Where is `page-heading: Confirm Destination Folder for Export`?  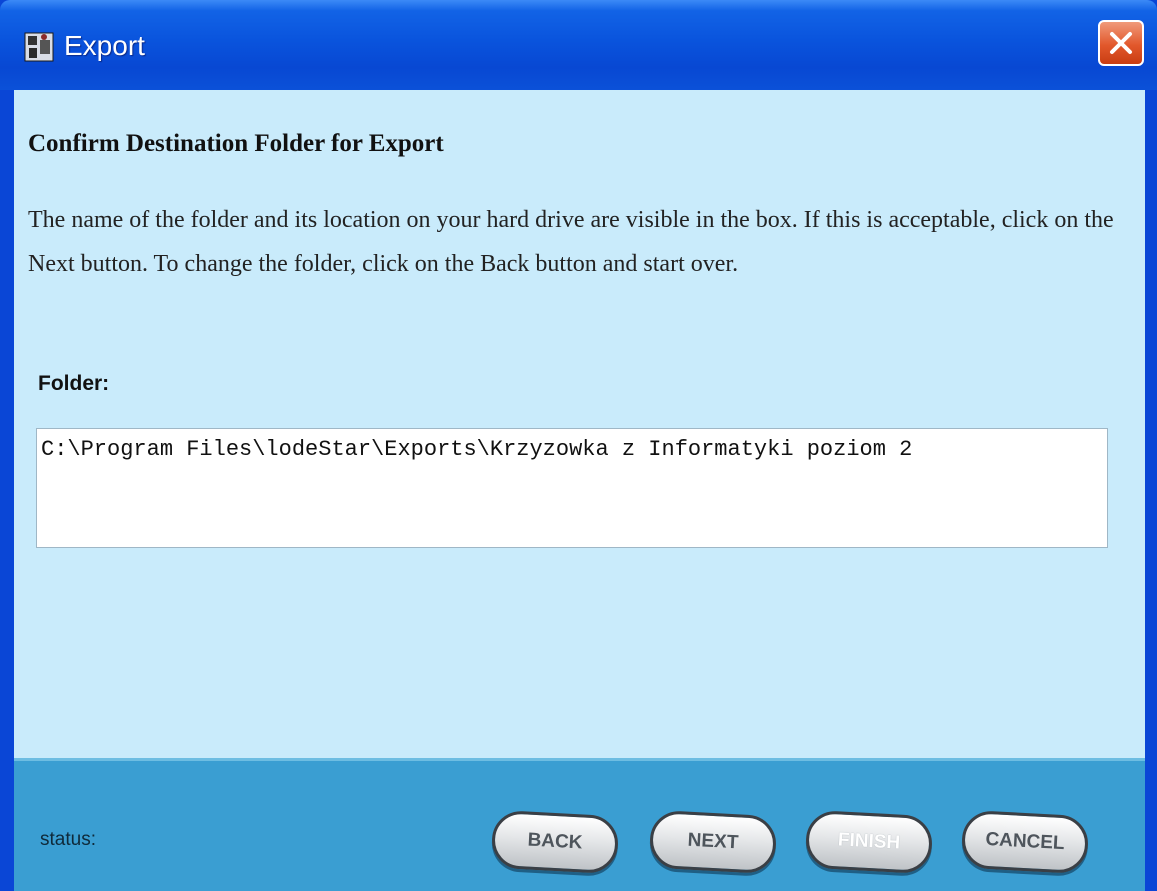
page-heading: Confirm Destination Folder for Export is located at coordinates (236, 143).